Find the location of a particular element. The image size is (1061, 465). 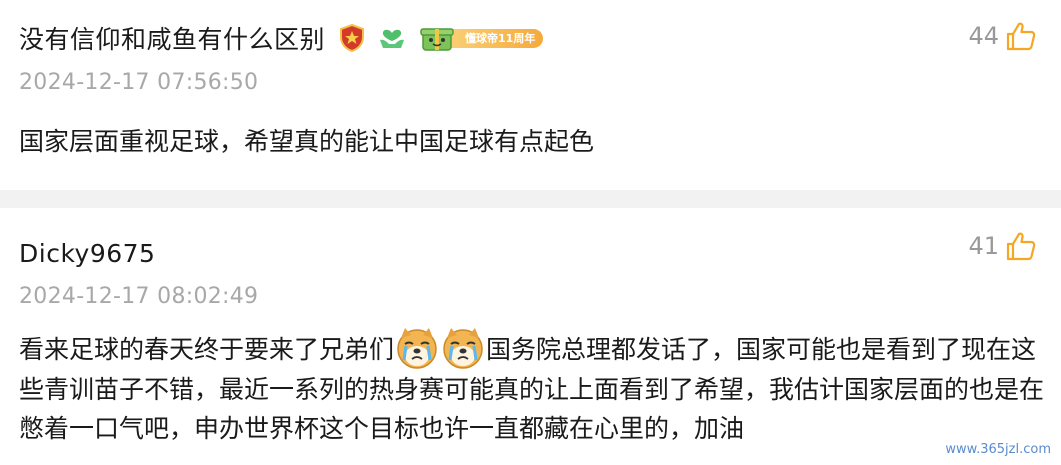

watermark: www.365jzl.com is located at coordinates (998, 449).